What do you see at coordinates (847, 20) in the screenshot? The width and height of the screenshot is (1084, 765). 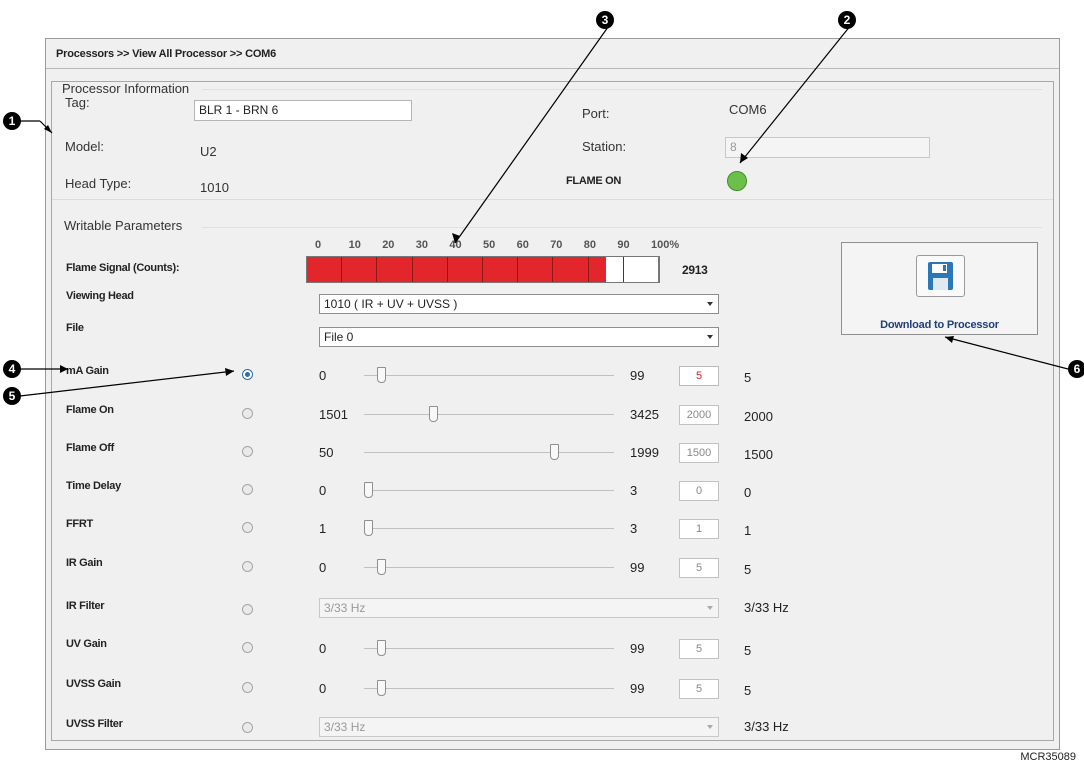 I see `callout-2: 2` at bounding box center [847, 20].